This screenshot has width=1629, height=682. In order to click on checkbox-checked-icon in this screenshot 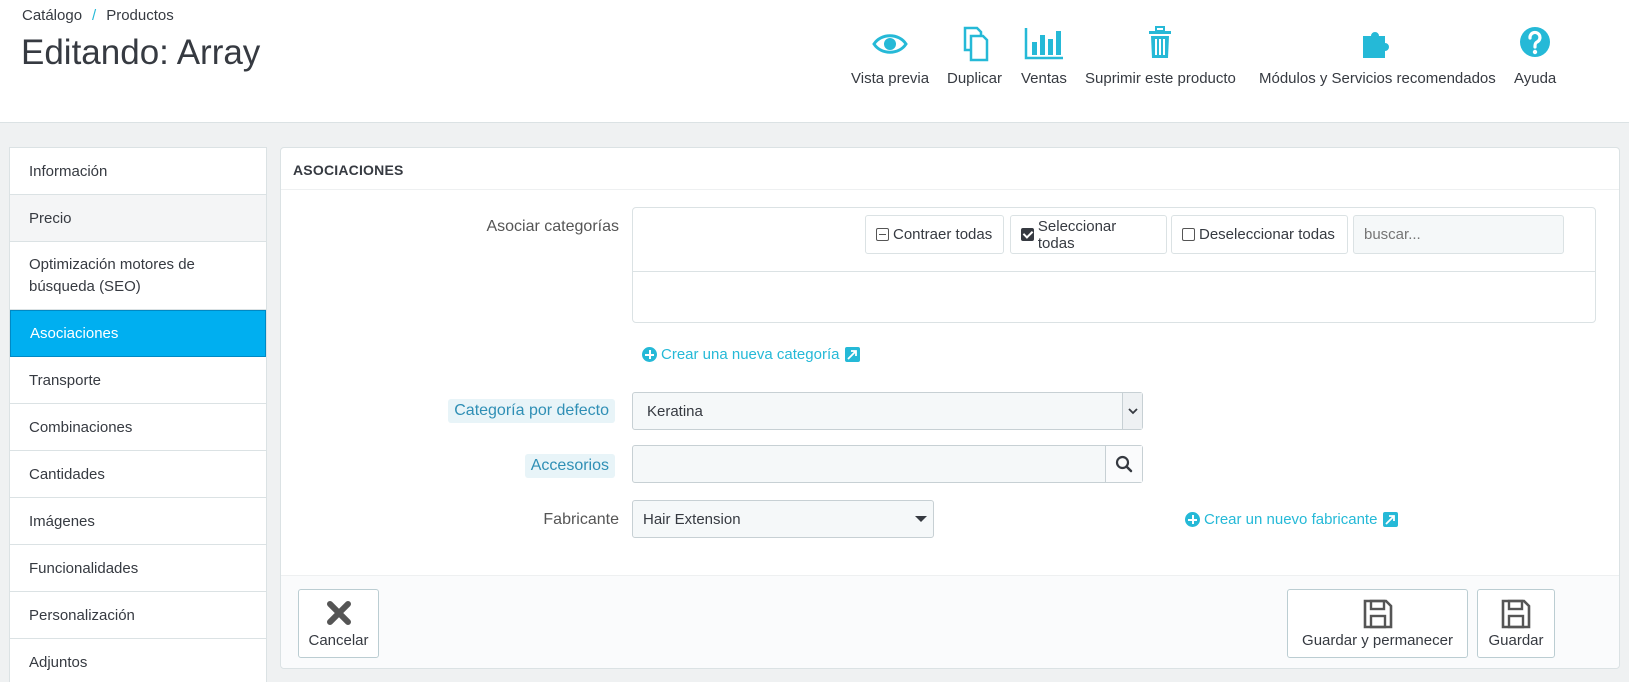, I will do `click(1027, 234)`.